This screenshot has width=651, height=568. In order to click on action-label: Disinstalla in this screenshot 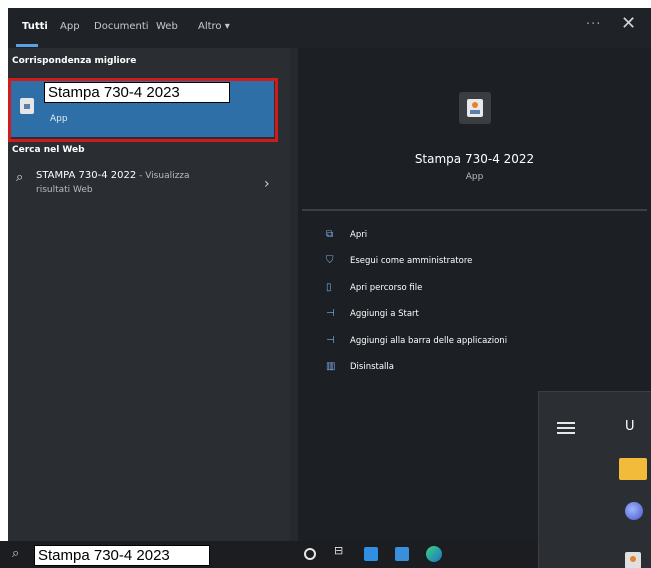, I will do `click(372, 367)`.